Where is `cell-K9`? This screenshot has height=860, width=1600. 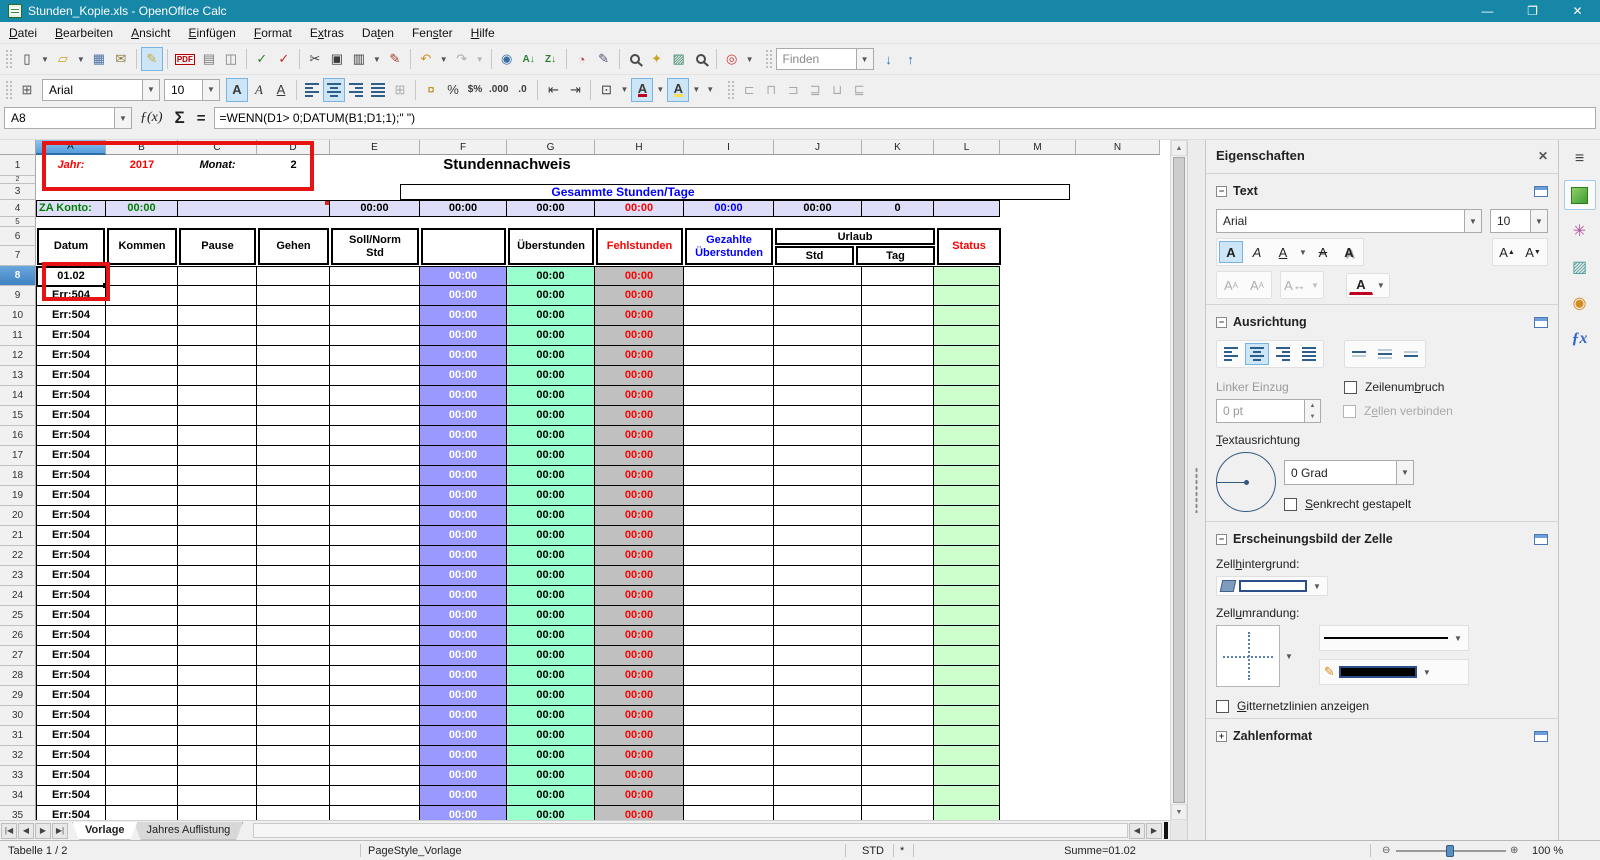
cell-K9 is located at coordinates (898, 296).